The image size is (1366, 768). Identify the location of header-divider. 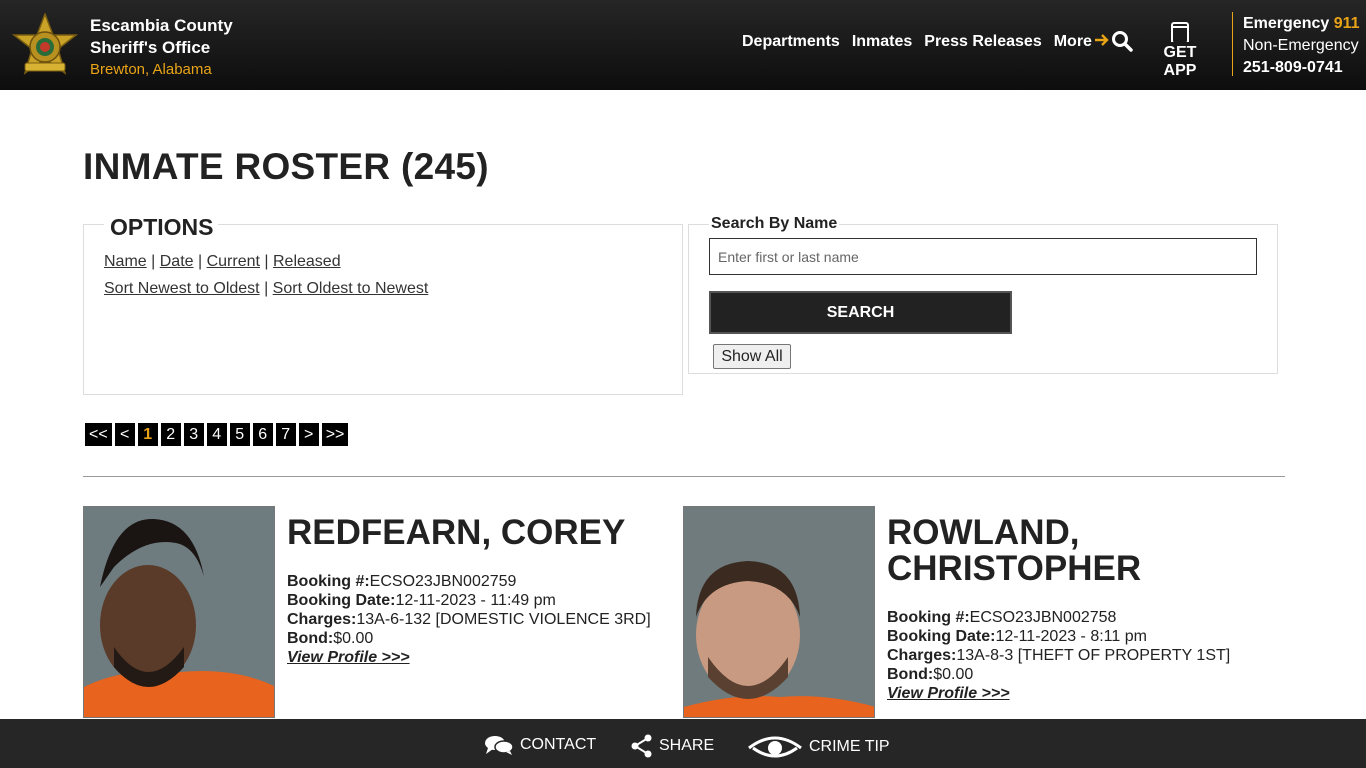
(1232, 44).